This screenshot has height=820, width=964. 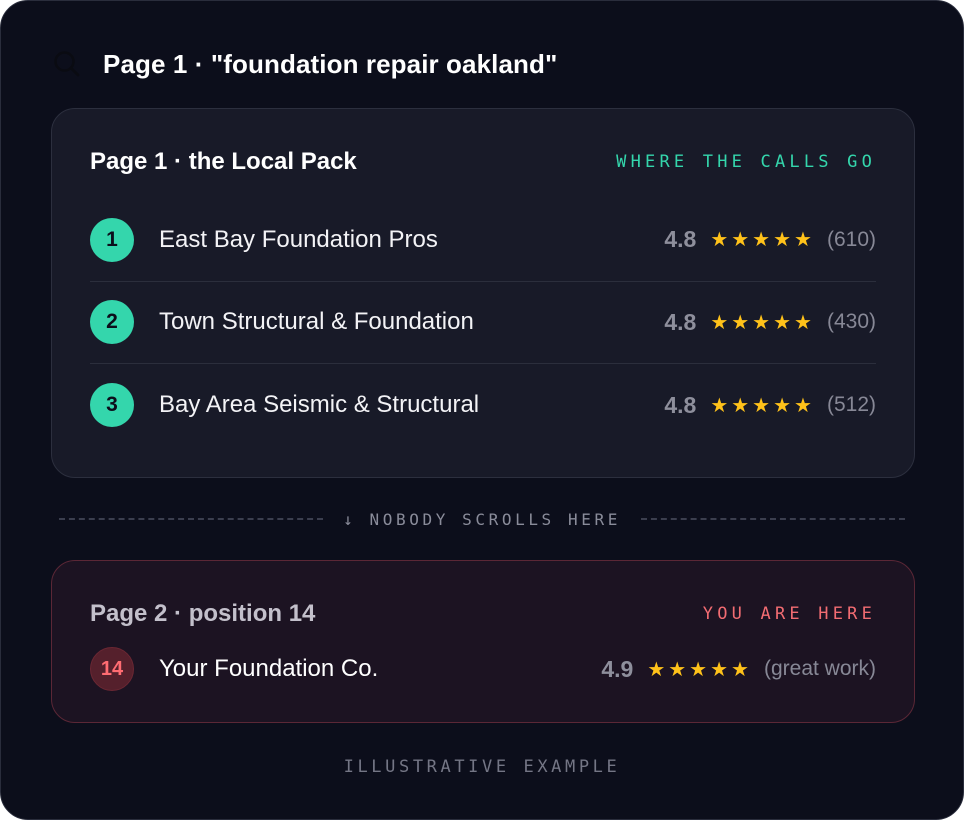 What do you see at coordinates (851, 322) in the screenshot?
I see `review-count: (430)` at bounding box center [851, 322].